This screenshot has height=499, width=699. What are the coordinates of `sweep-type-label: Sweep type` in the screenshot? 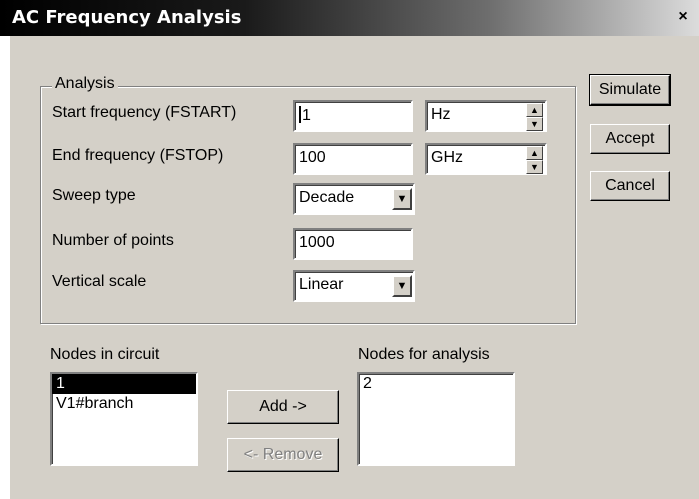 It's located at (94, 195).